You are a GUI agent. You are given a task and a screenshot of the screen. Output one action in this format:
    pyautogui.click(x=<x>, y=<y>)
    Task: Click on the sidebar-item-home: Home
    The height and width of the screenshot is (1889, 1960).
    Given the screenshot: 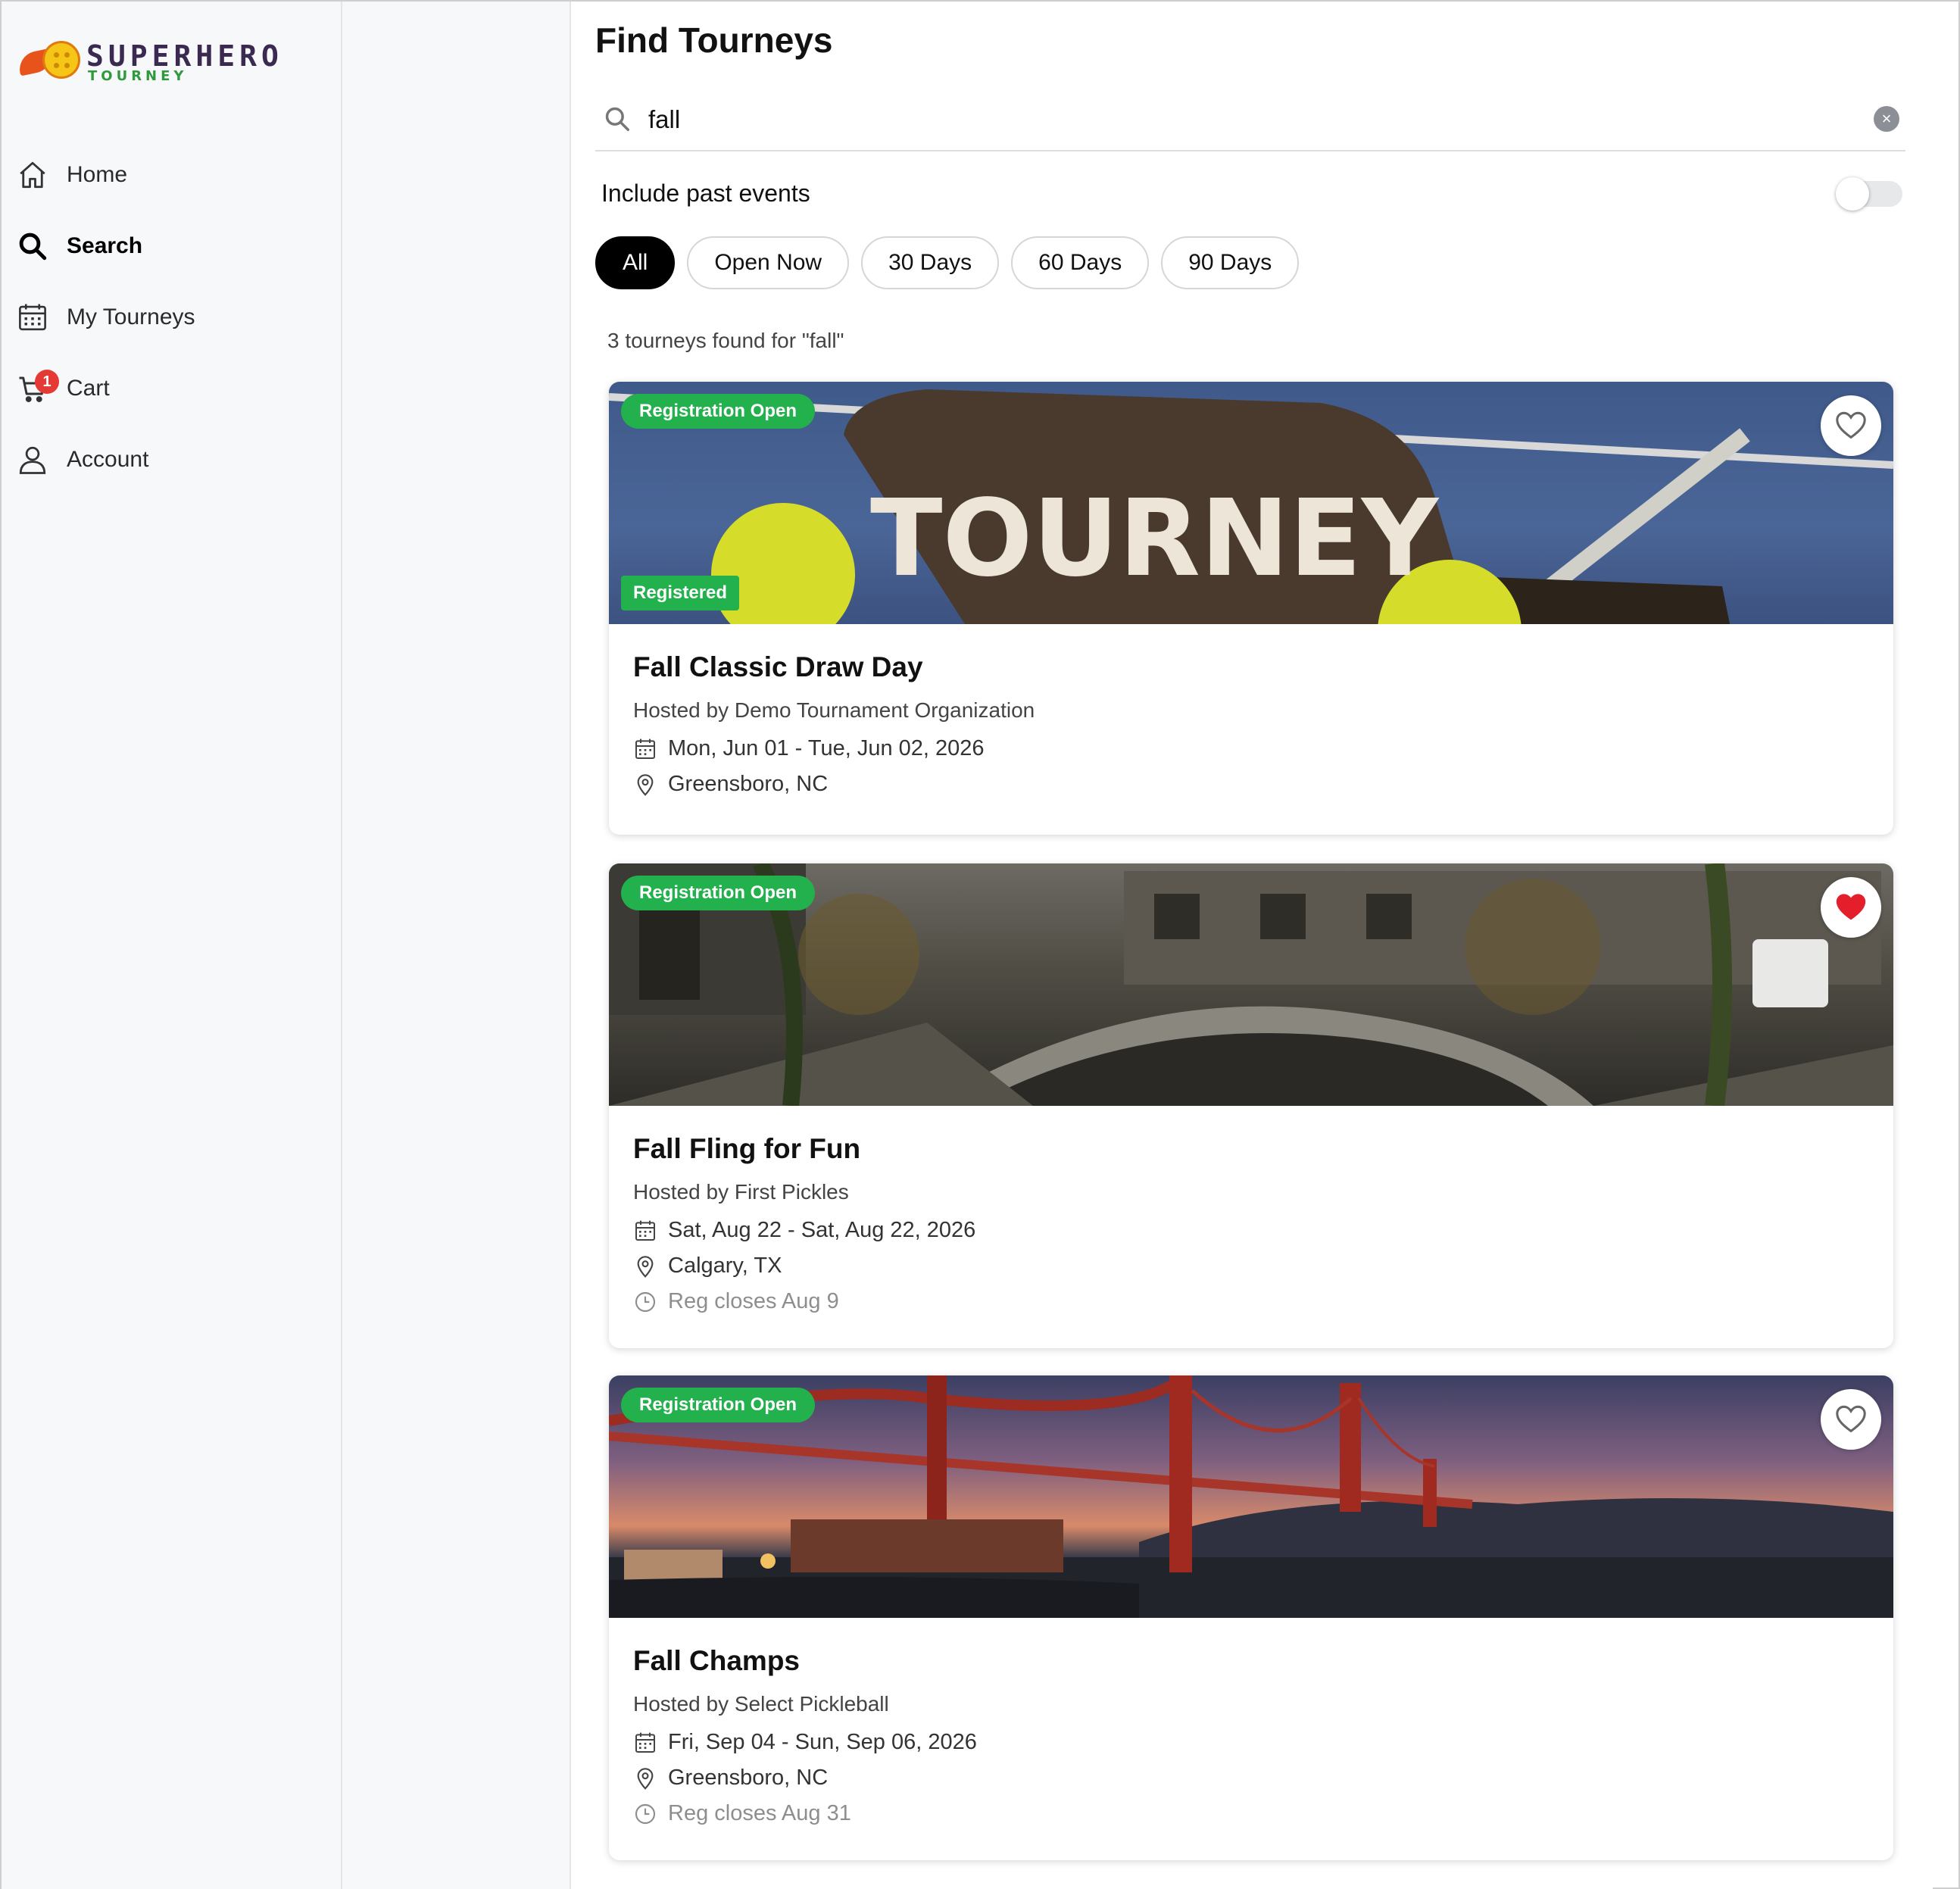 What is the action you would take?
    pyautogui.click(x=172, y=175)
    